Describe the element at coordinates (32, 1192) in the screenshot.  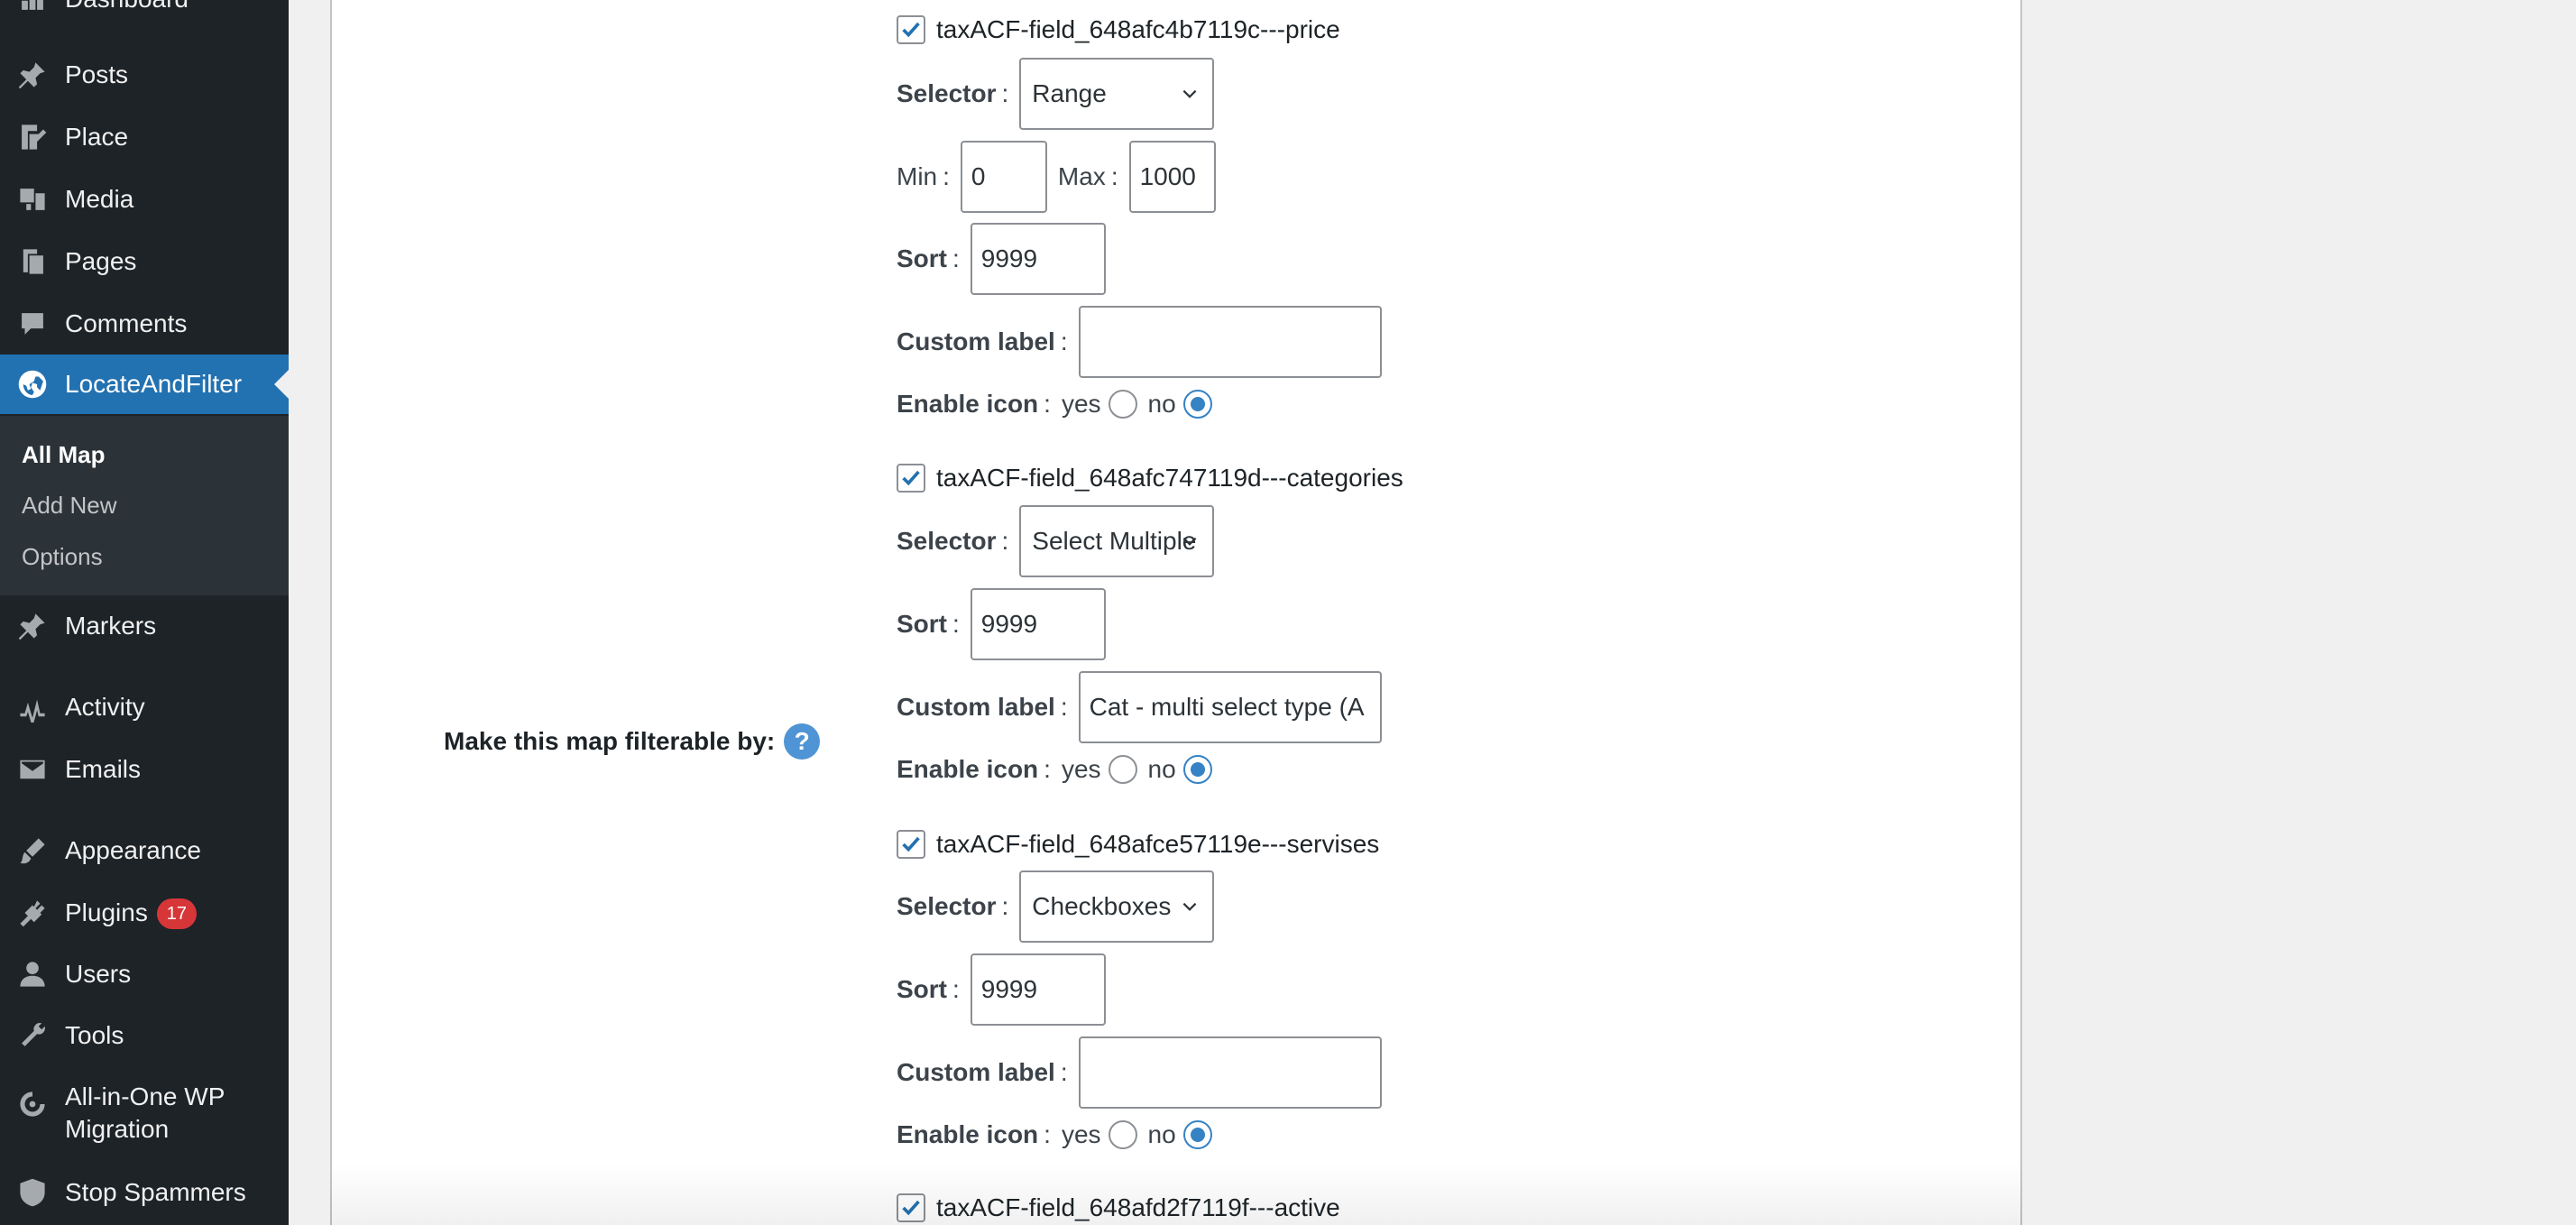
I see `shield-icon` at that location.